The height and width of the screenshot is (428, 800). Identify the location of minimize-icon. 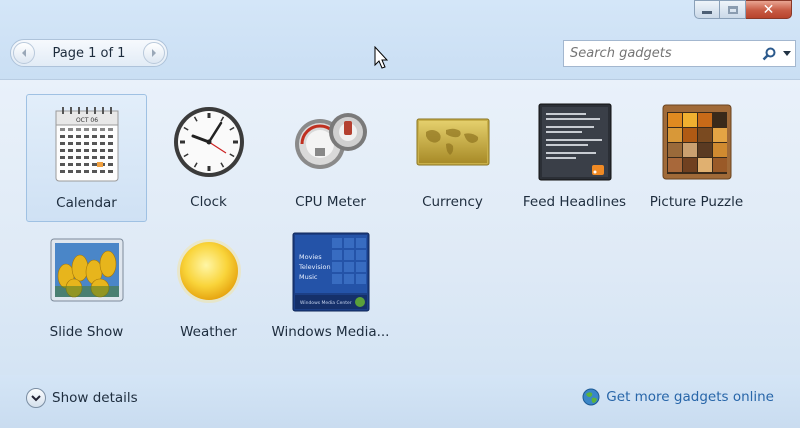
(707, 12).